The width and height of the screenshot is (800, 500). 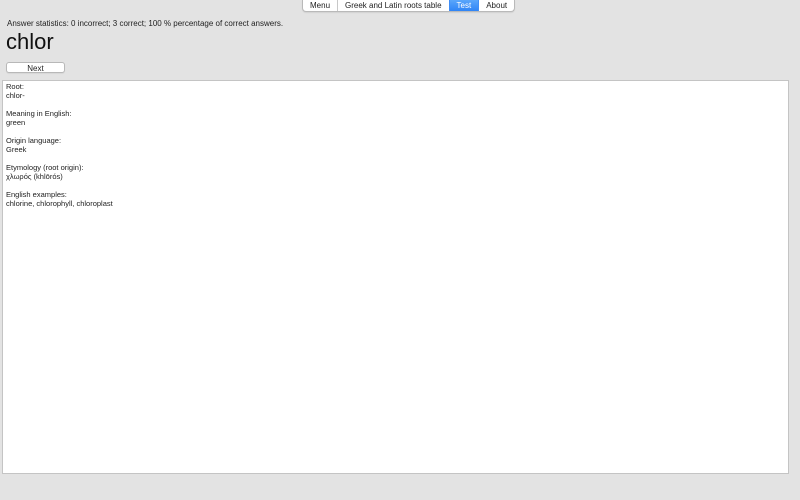 I want to click on test-word: chlor, so click(x=30, y=41).